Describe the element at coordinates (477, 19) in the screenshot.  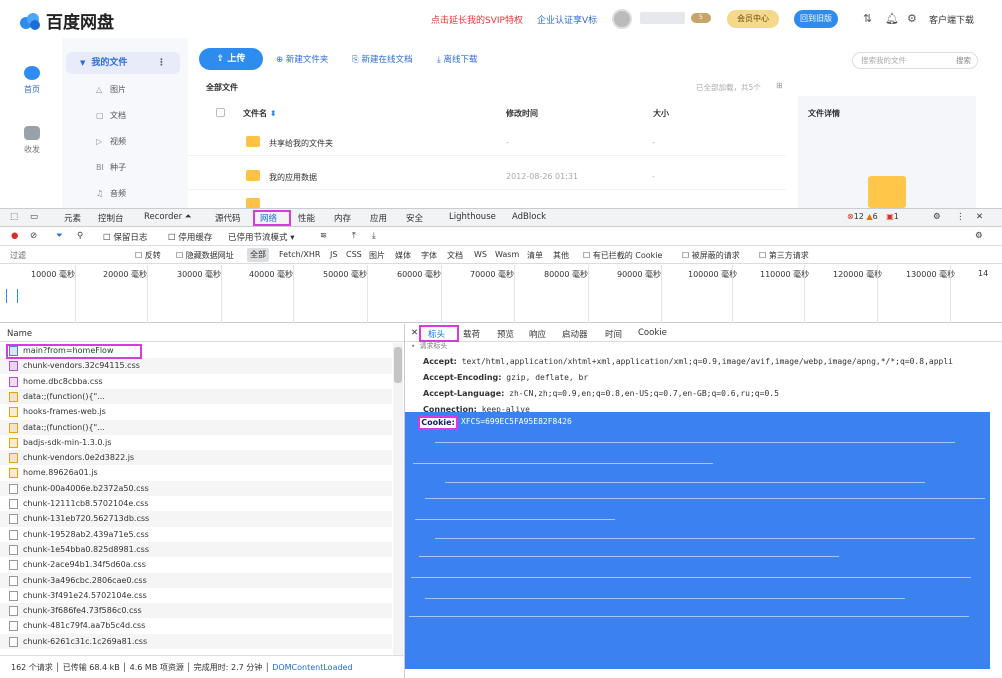
I see `svip-promo-link: 点击延长我的SVIP特权` at that location.